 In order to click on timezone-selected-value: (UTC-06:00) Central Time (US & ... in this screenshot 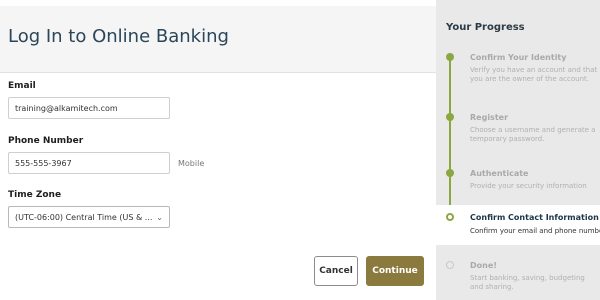, I will do `click(84, 217)`.